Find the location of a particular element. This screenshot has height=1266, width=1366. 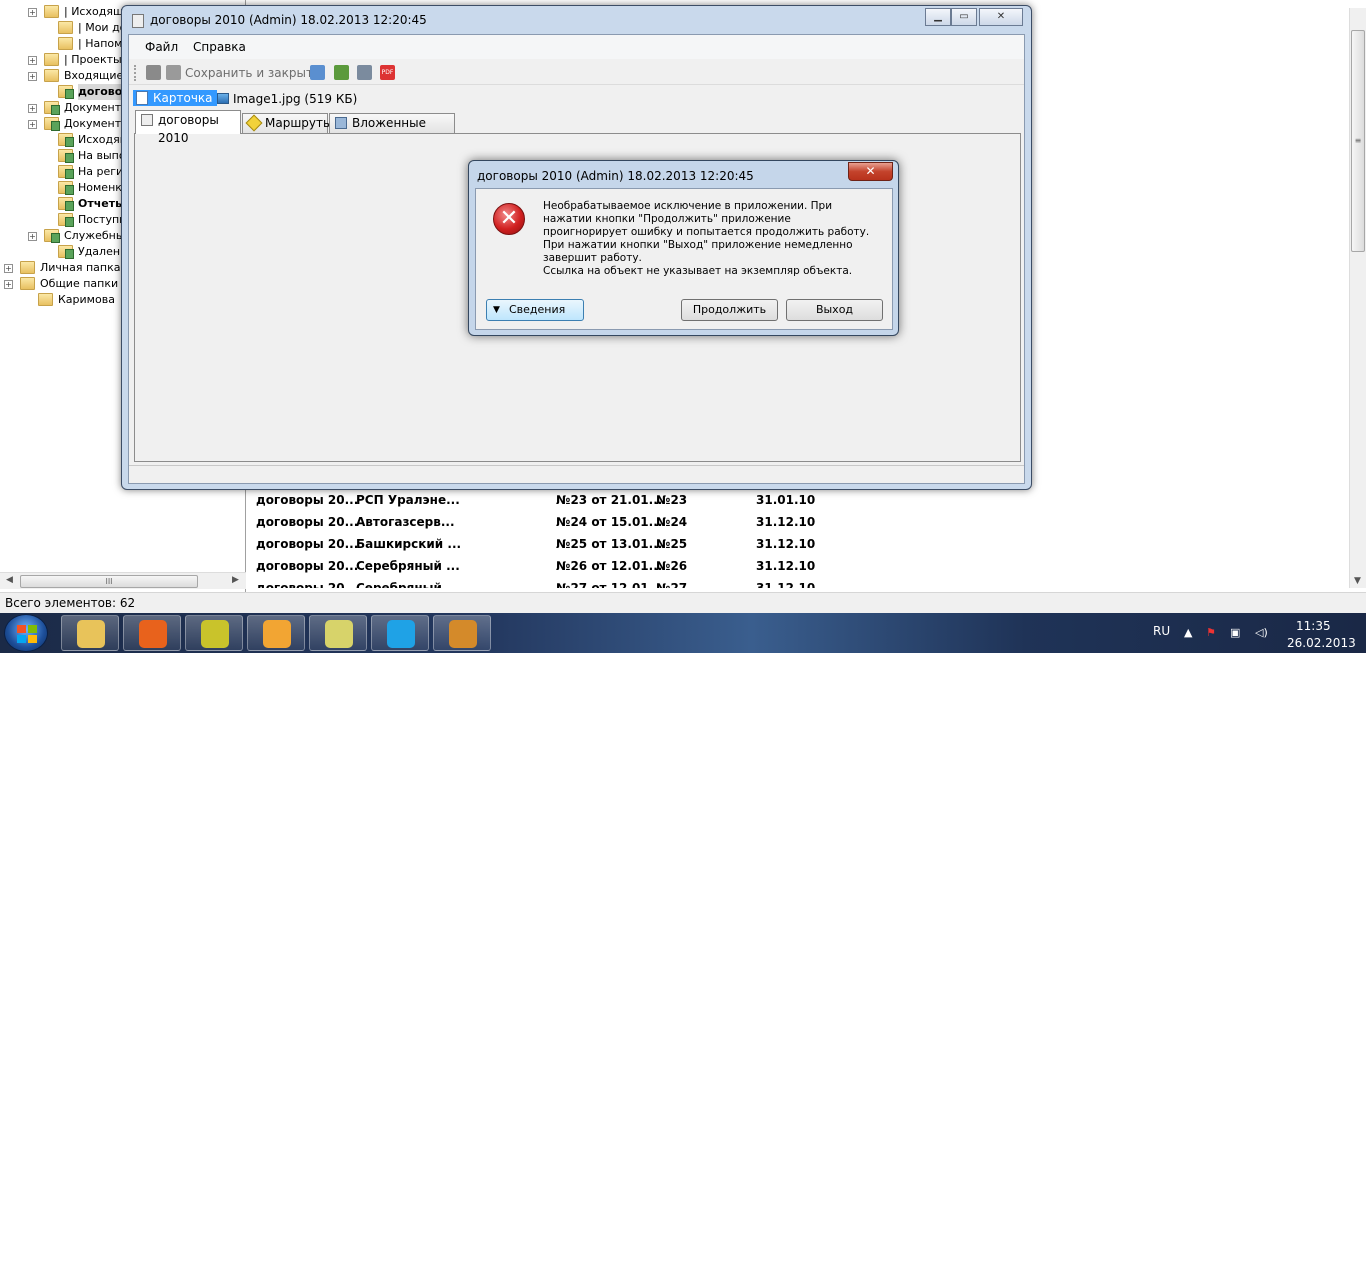

show-desktop-button is located at coordinates (1359, 1246).